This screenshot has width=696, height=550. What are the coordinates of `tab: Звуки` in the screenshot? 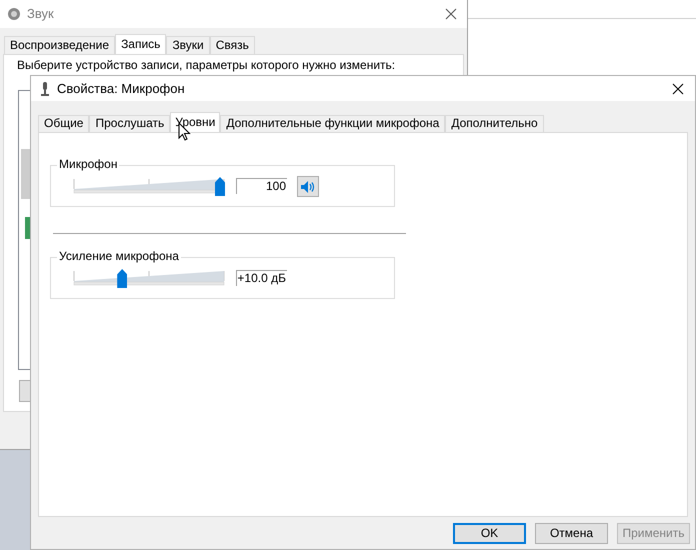 It's located at (188, 45).